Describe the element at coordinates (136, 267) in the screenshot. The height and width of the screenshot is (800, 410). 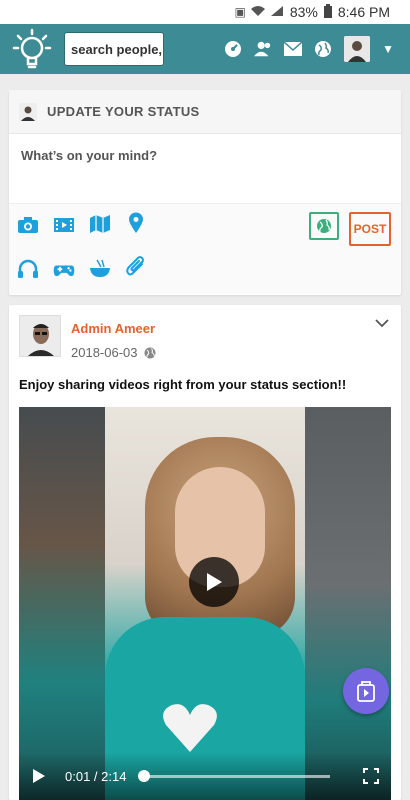
I see `attachment-icon` at that location.